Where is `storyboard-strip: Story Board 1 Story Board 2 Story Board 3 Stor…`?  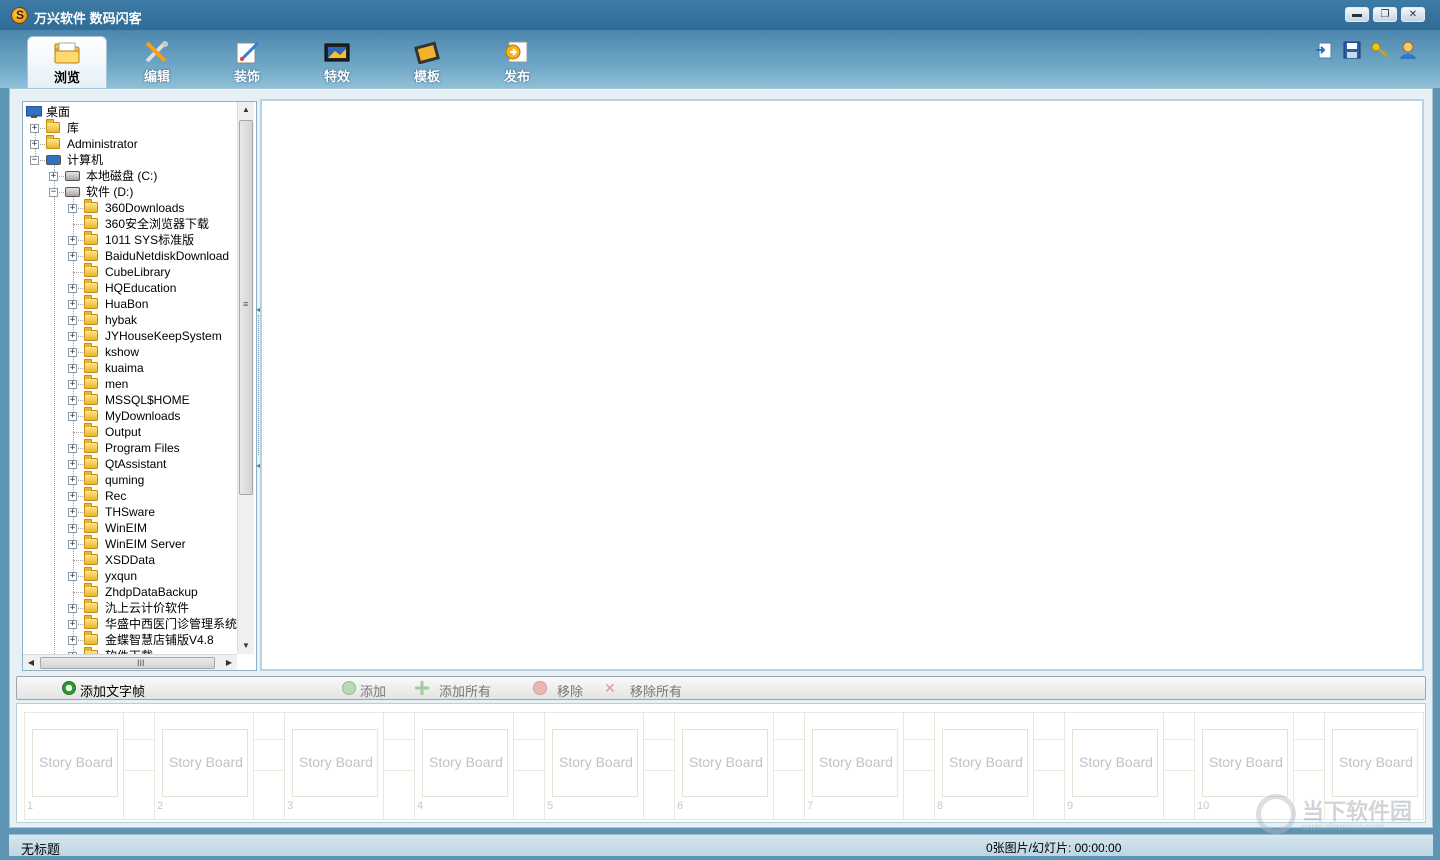
storyboard-strip: Story Board 1 Story Board 2 Story Board 3 Stor… is located at coordinates (721, 763).